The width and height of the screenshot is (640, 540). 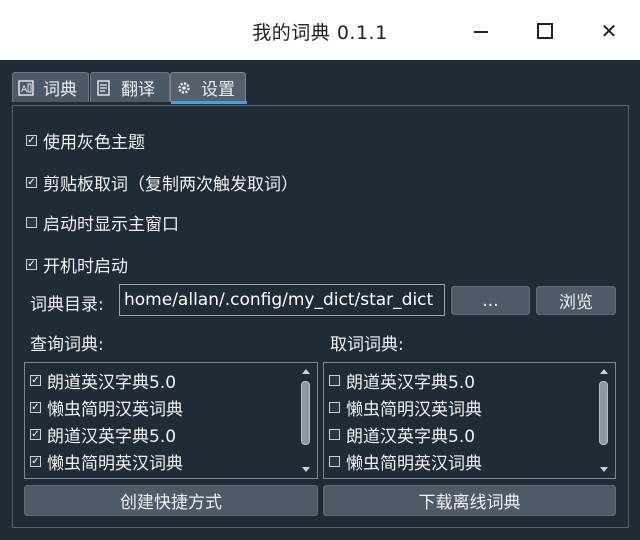 I want to click on tab-translate: 翻译, so click(x=130, y=87).